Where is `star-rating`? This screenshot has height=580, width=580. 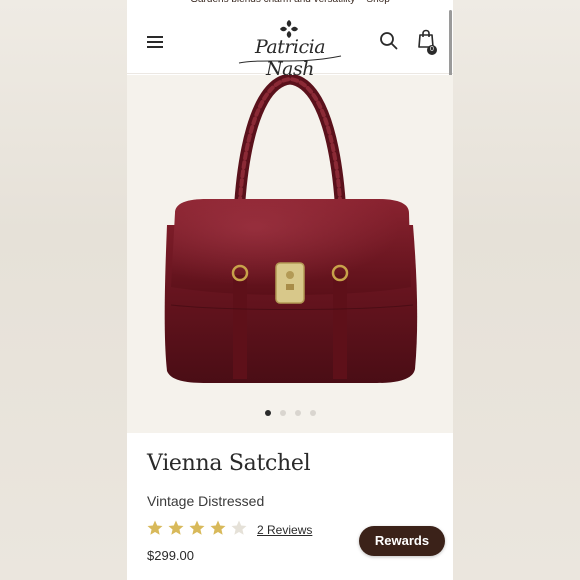
star-rating is located at coordinates (197, 528).